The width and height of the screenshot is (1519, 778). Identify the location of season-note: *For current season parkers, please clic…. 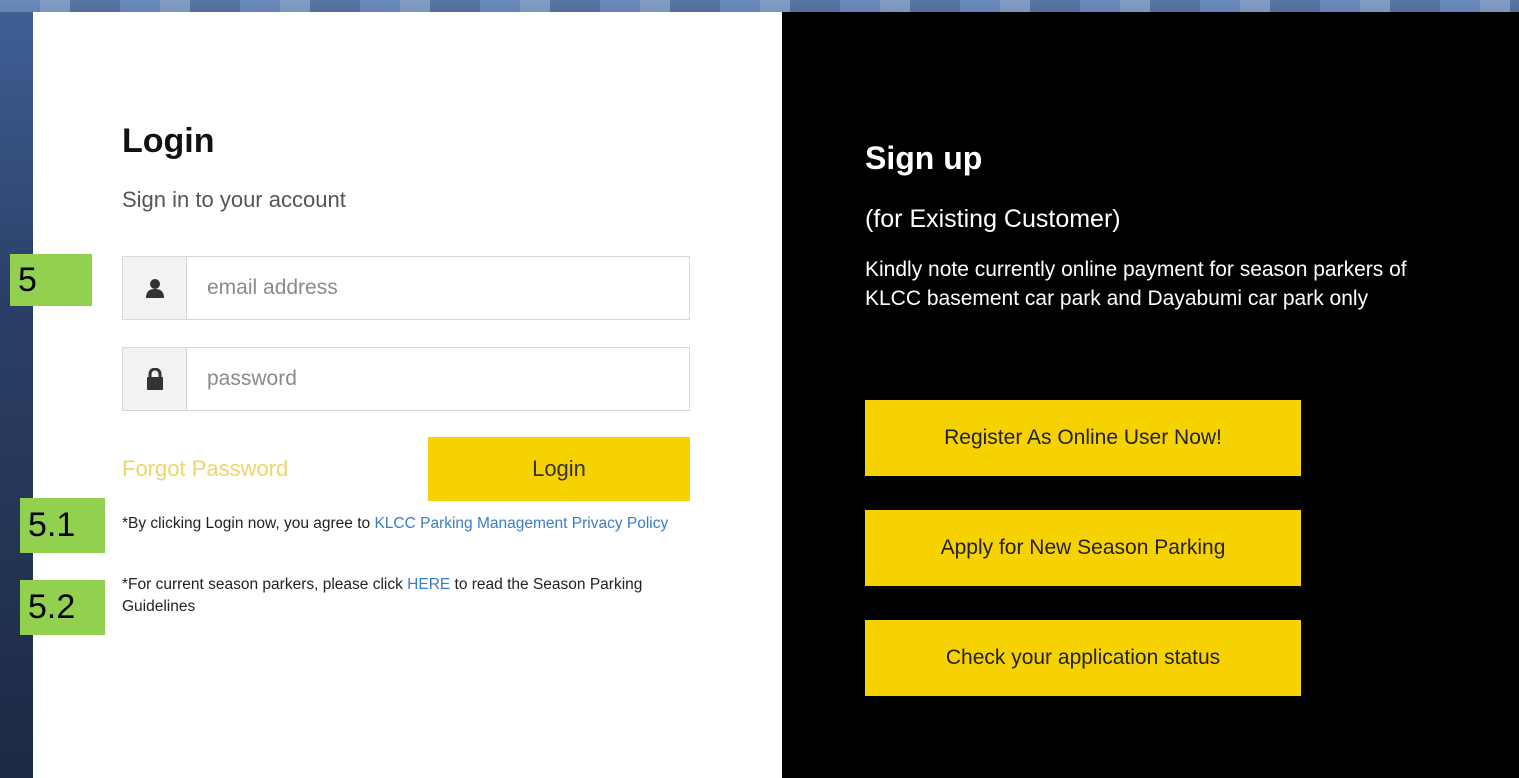
(409, 596).